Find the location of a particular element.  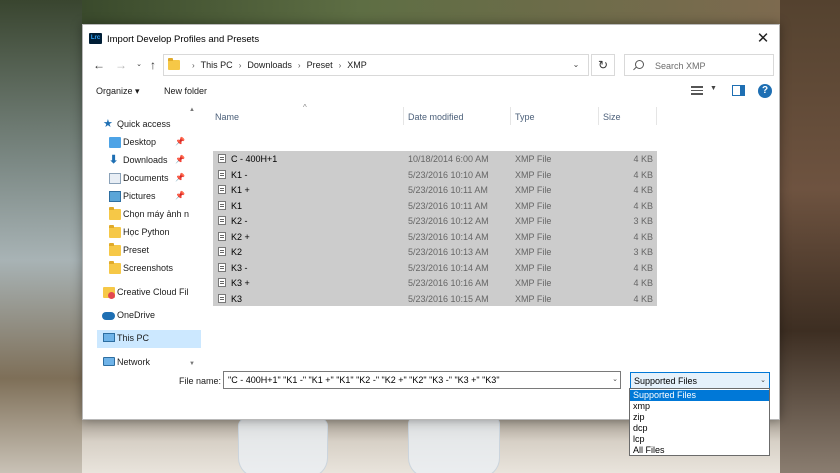

view-dropdown-icon: ▼ is located at coordinates (713, 88).